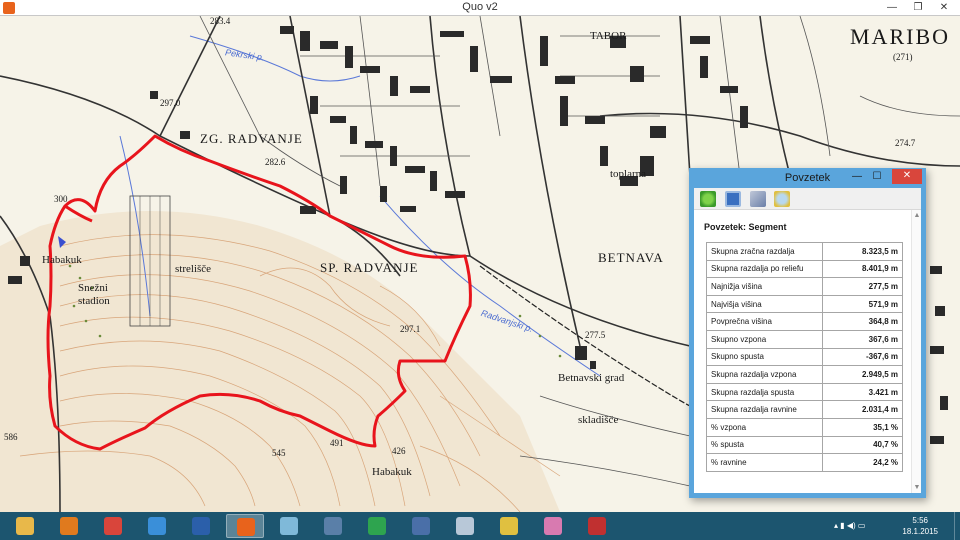 The height and width of the screenshot is (540, 960). I want to click on elevation-label: 277.5, so click(595, 335).